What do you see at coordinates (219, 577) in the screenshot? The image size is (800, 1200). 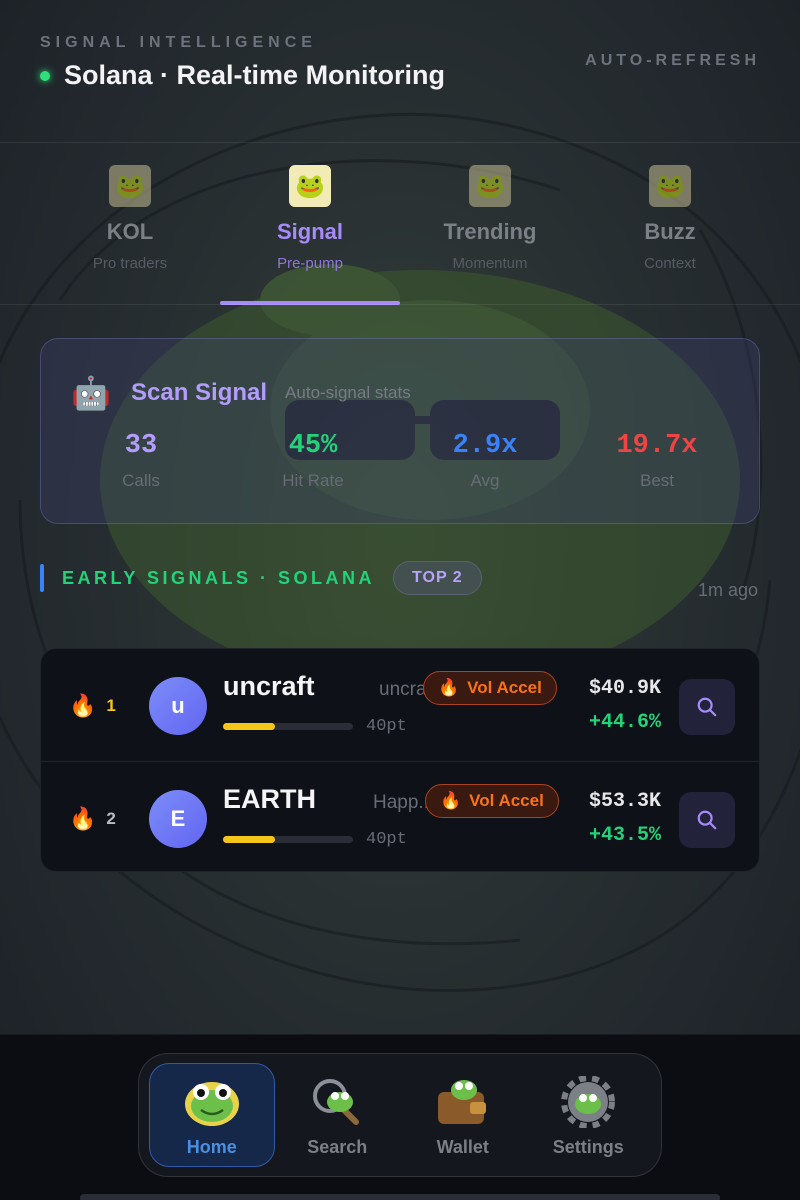 I see `section-title: EARLY SIGNALS · SOLANA` at bounding box center [219, 577].